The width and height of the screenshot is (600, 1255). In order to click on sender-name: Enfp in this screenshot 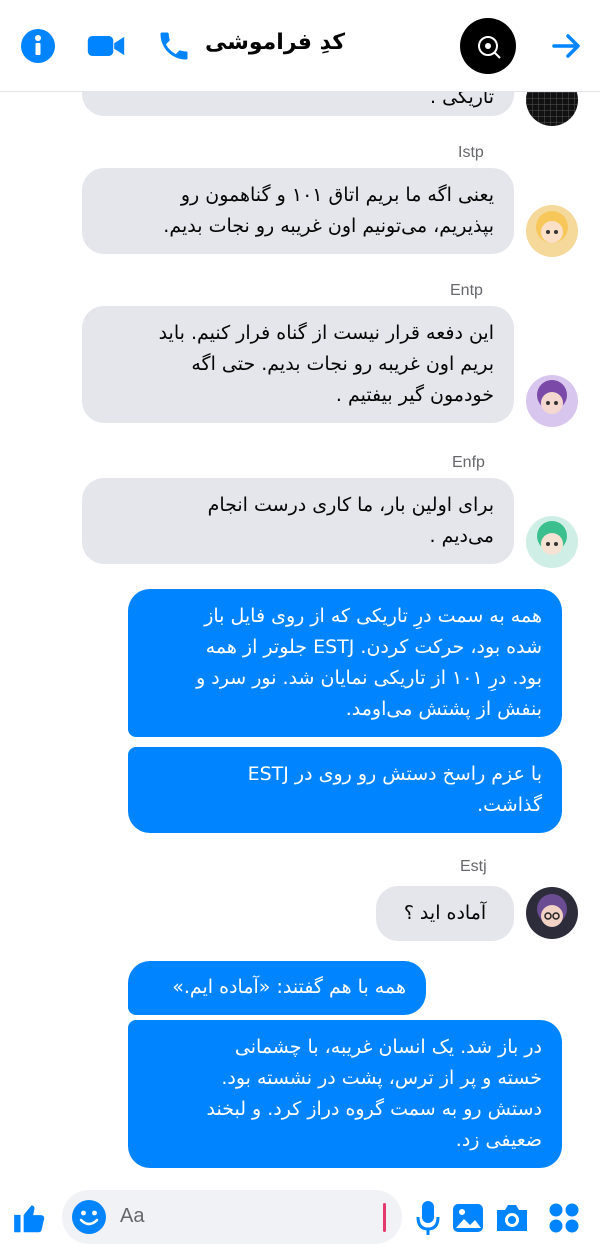, I will do `click(468, 462)`.